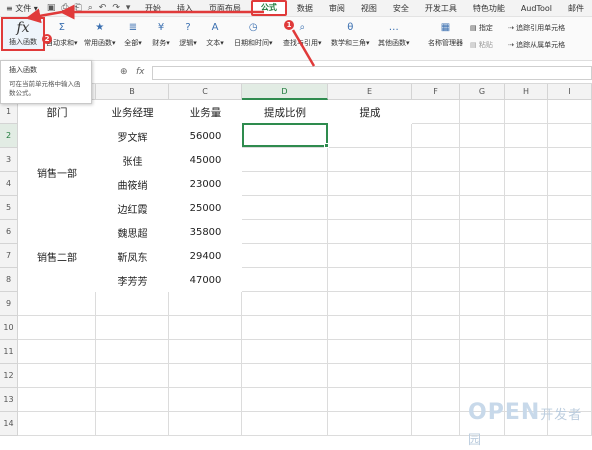 This screenshot has width=592, height=450. Describe the element at coordinates (132, 136) in the screenshot. I see `cell-manager: 罗文辉` at that location.